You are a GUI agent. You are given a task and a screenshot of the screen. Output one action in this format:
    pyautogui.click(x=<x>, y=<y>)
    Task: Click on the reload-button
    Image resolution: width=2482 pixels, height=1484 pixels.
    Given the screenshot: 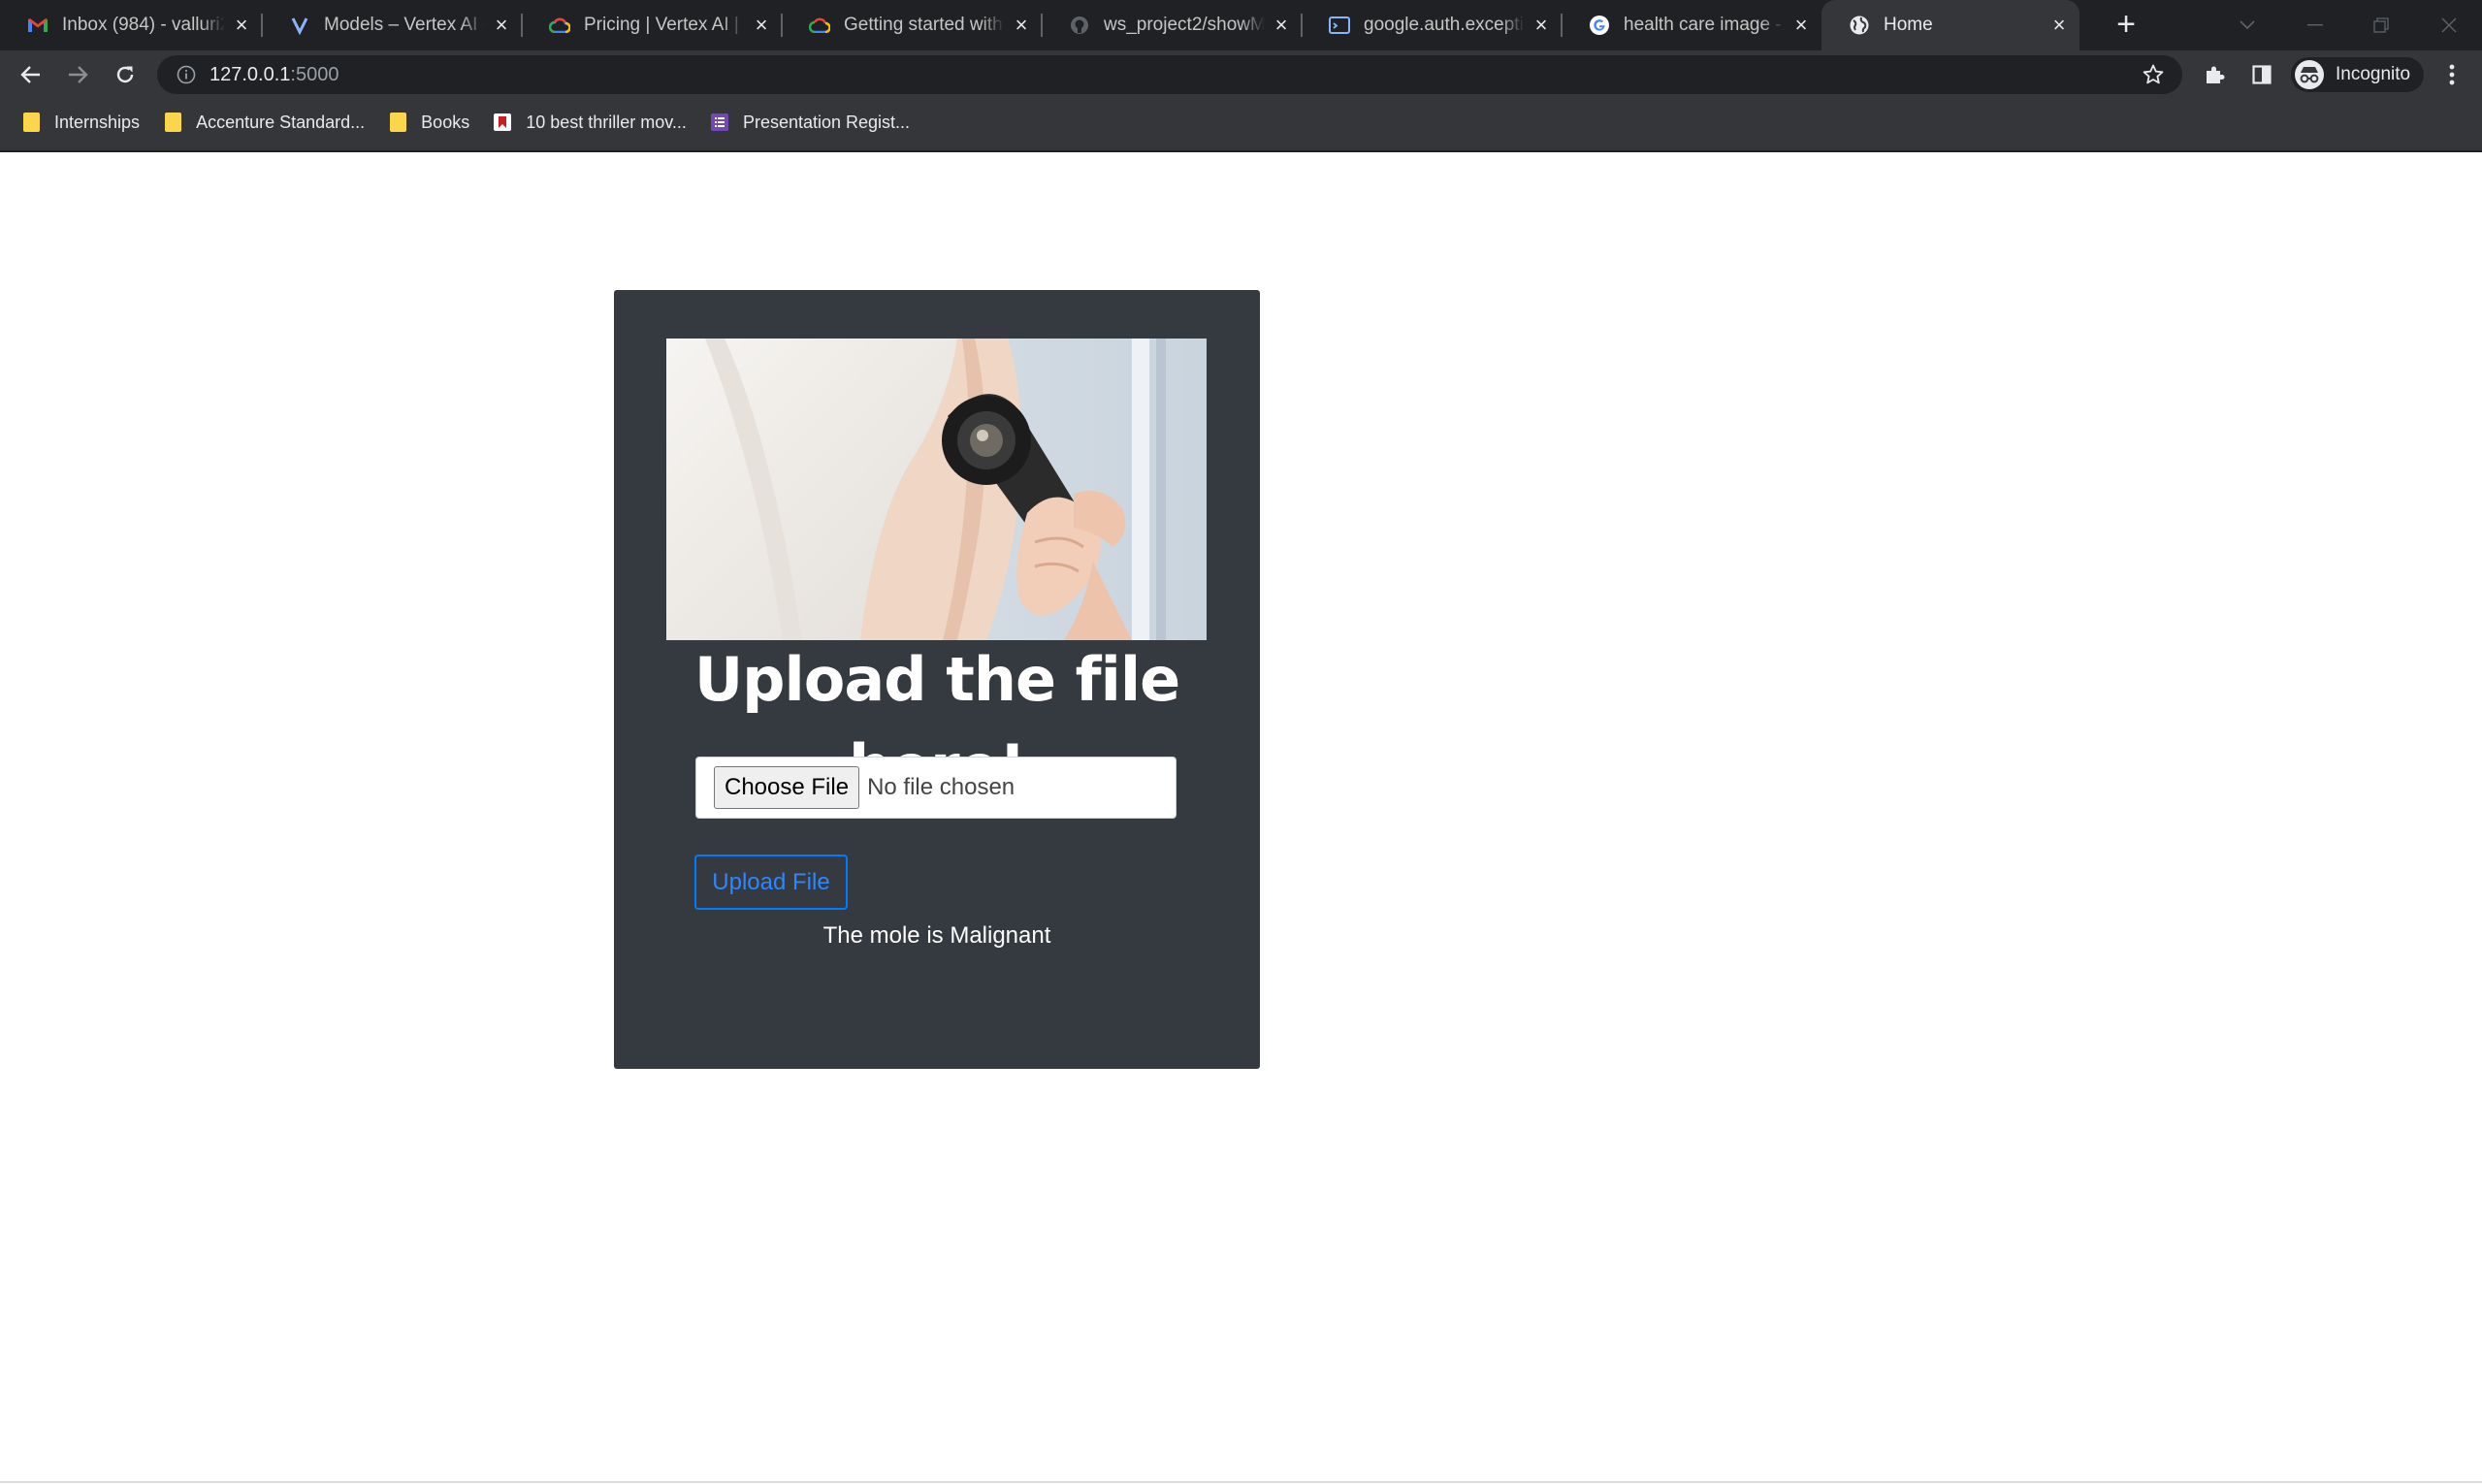 What is the action you would take?
    pyautogui.click(x=125, y=74)
    